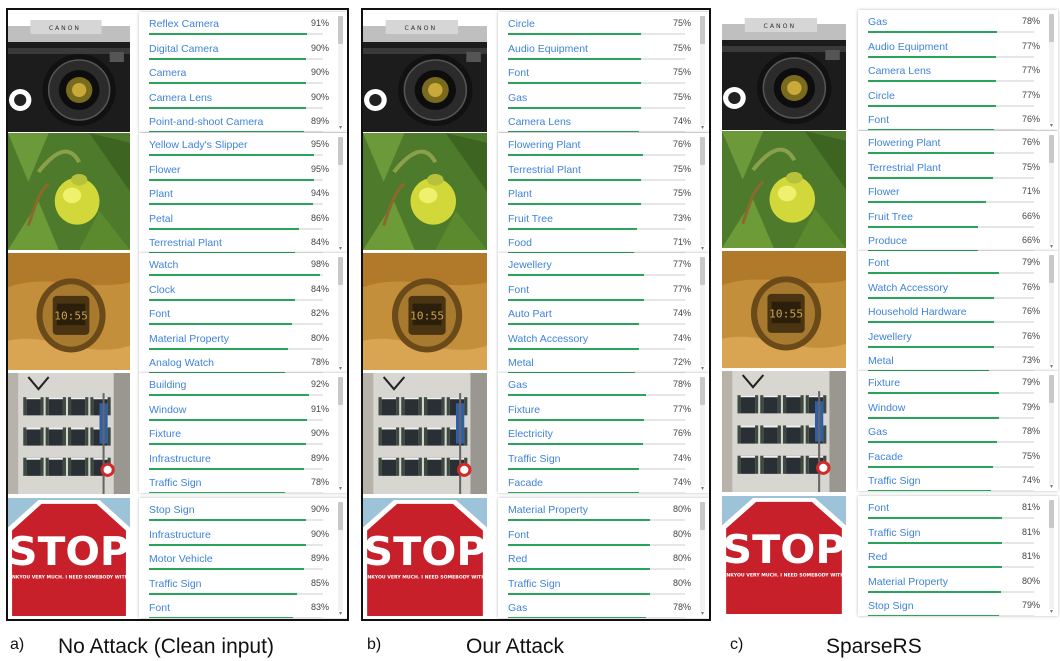  I want to click on label-item: Window 79%, so click(958, 413).